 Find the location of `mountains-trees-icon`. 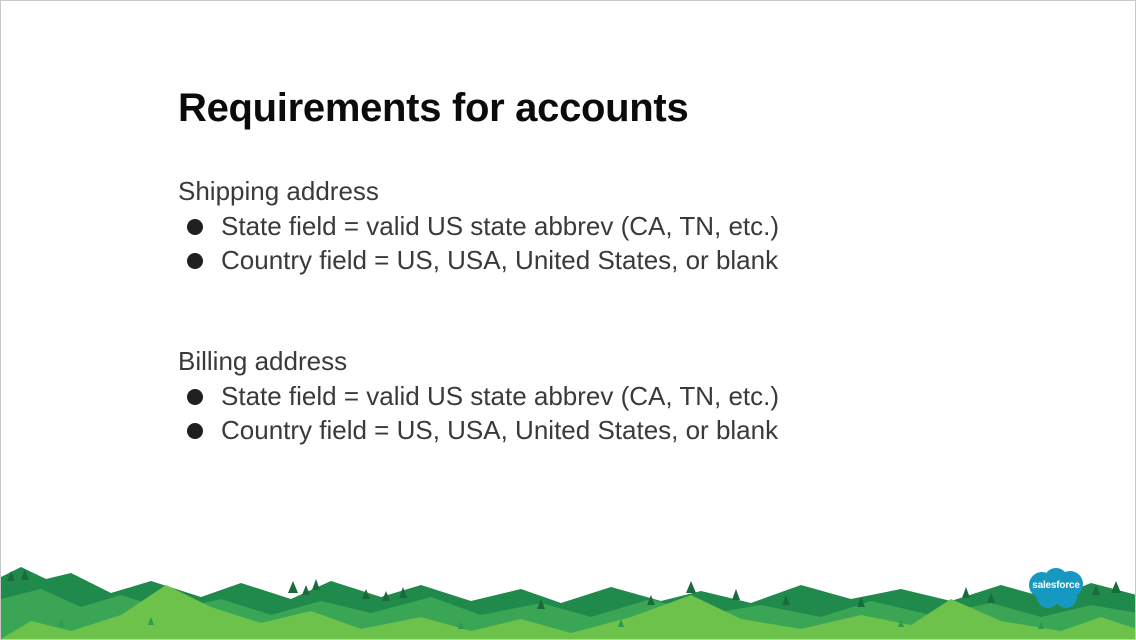

mountains-trees-icon is located at coordinates (568, 599).